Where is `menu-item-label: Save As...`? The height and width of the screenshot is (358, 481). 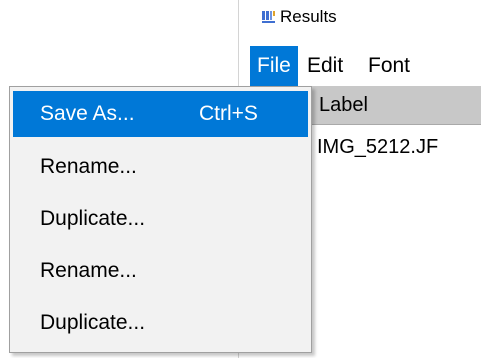
menu-item-label: Save As... is located at coordinates (87, 113).